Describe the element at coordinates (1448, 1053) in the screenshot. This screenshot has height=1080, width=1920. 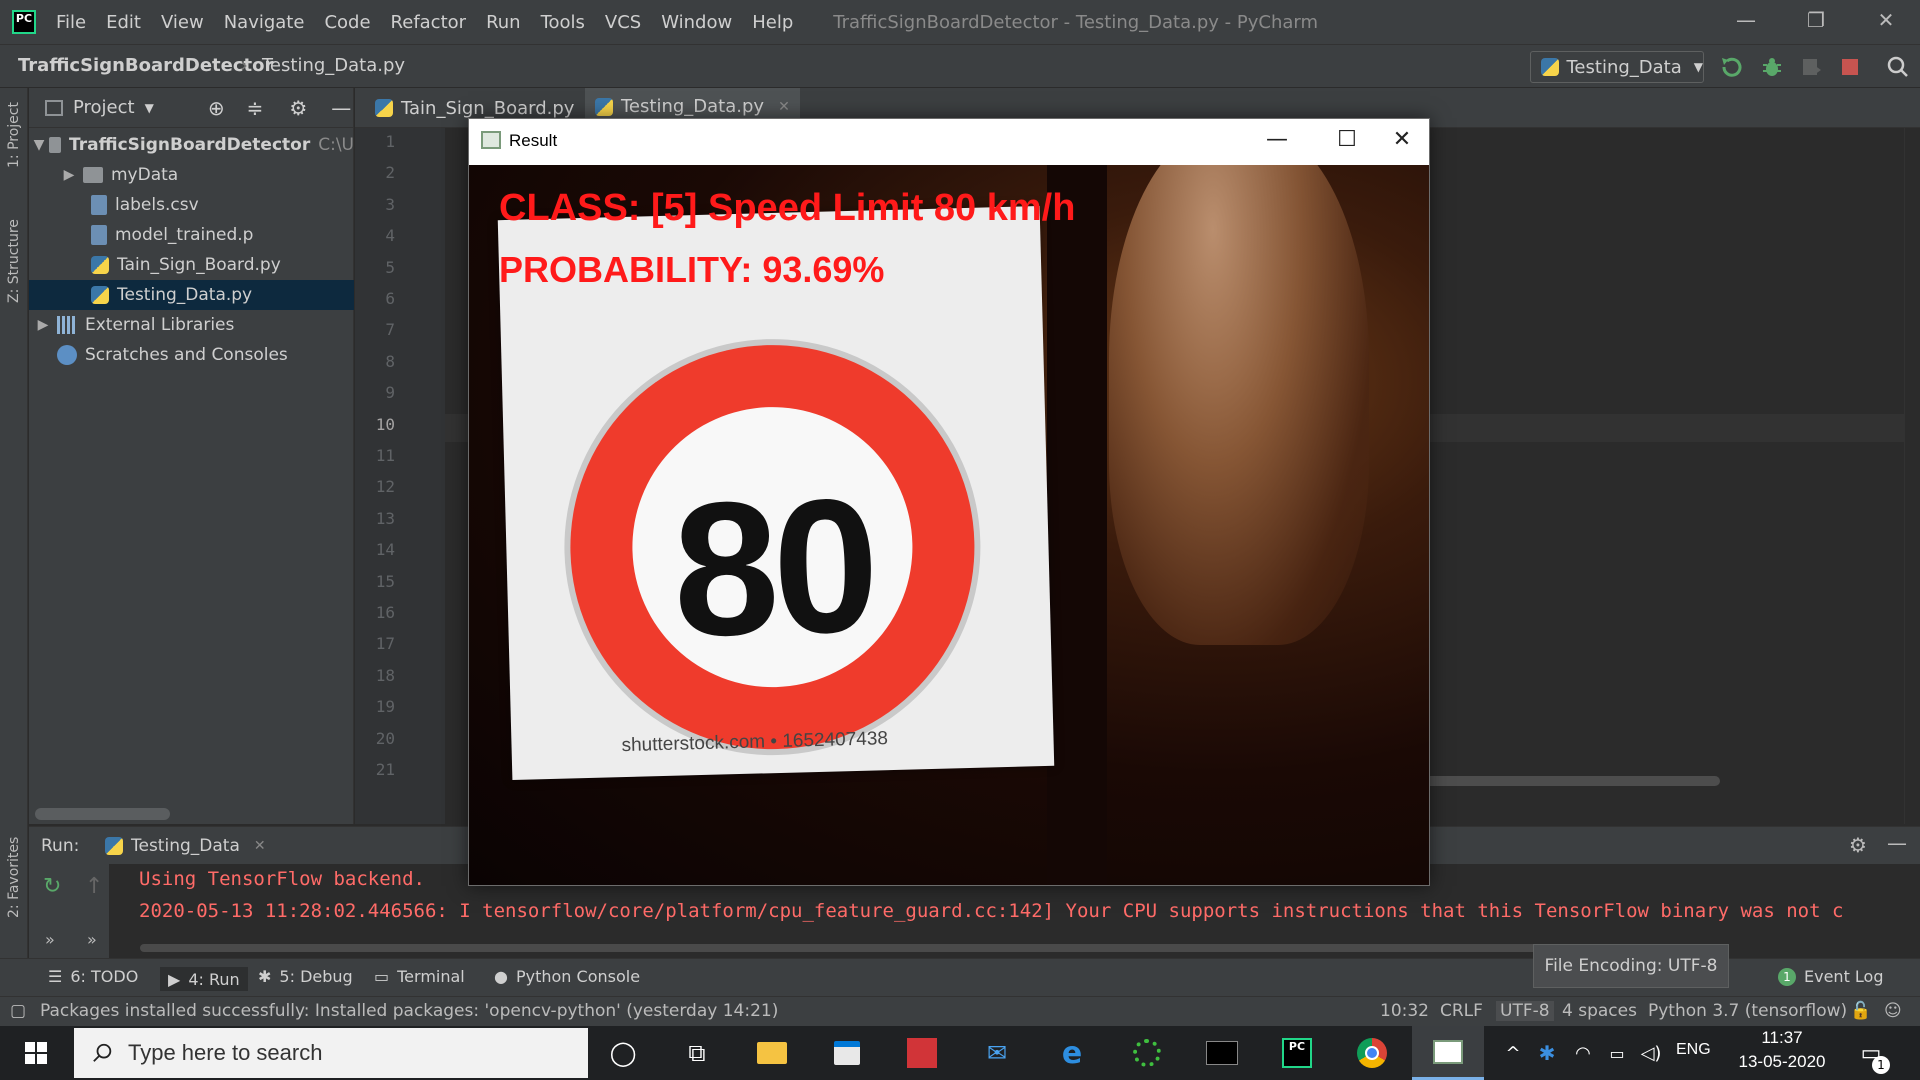
I see `result-window-taskbar-icon` at that location.